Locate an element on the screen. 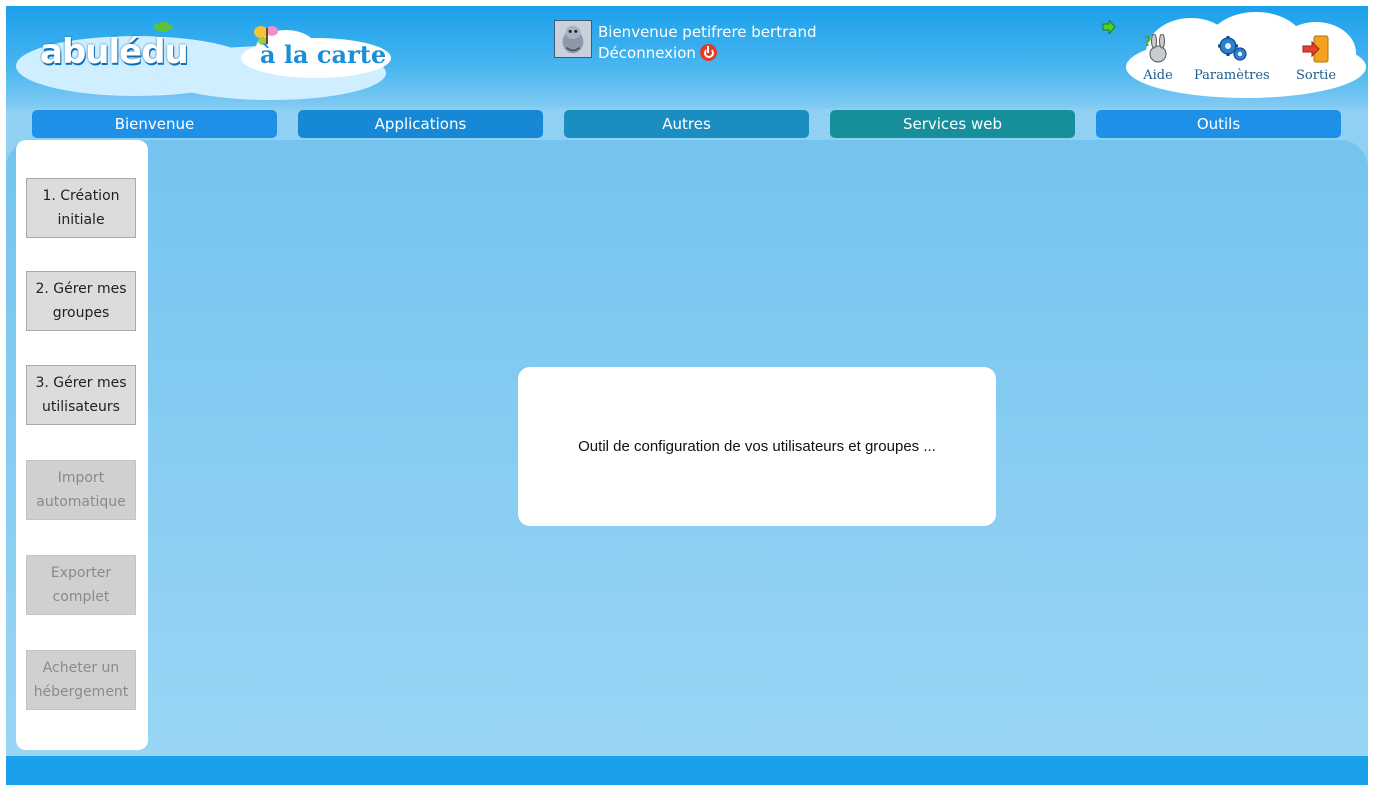 Image resolution: width=1375 pixels, height=785 pixels. tools-cloud: ? Aide Paramètres Sortie is located at coordinates (1237, 58).